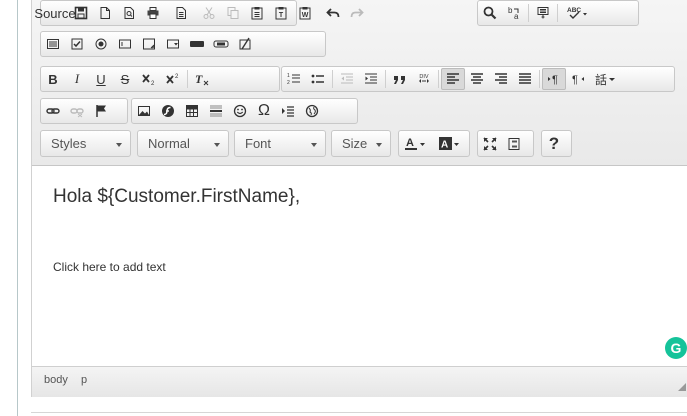 This screenshot has width=687, height=416. Describe the element at coordinates (288, 111) in the screenshot. I see `page-break-button` at that location.